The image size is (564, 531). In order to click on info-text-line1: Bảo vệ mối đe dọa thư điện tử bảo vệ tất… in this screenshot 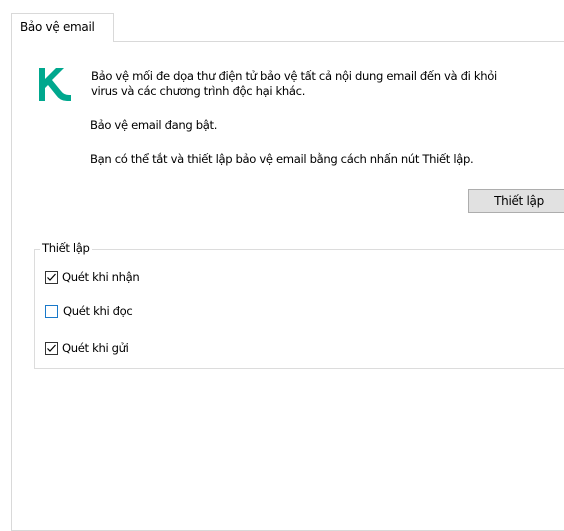, I will do `click(294, 76)`.